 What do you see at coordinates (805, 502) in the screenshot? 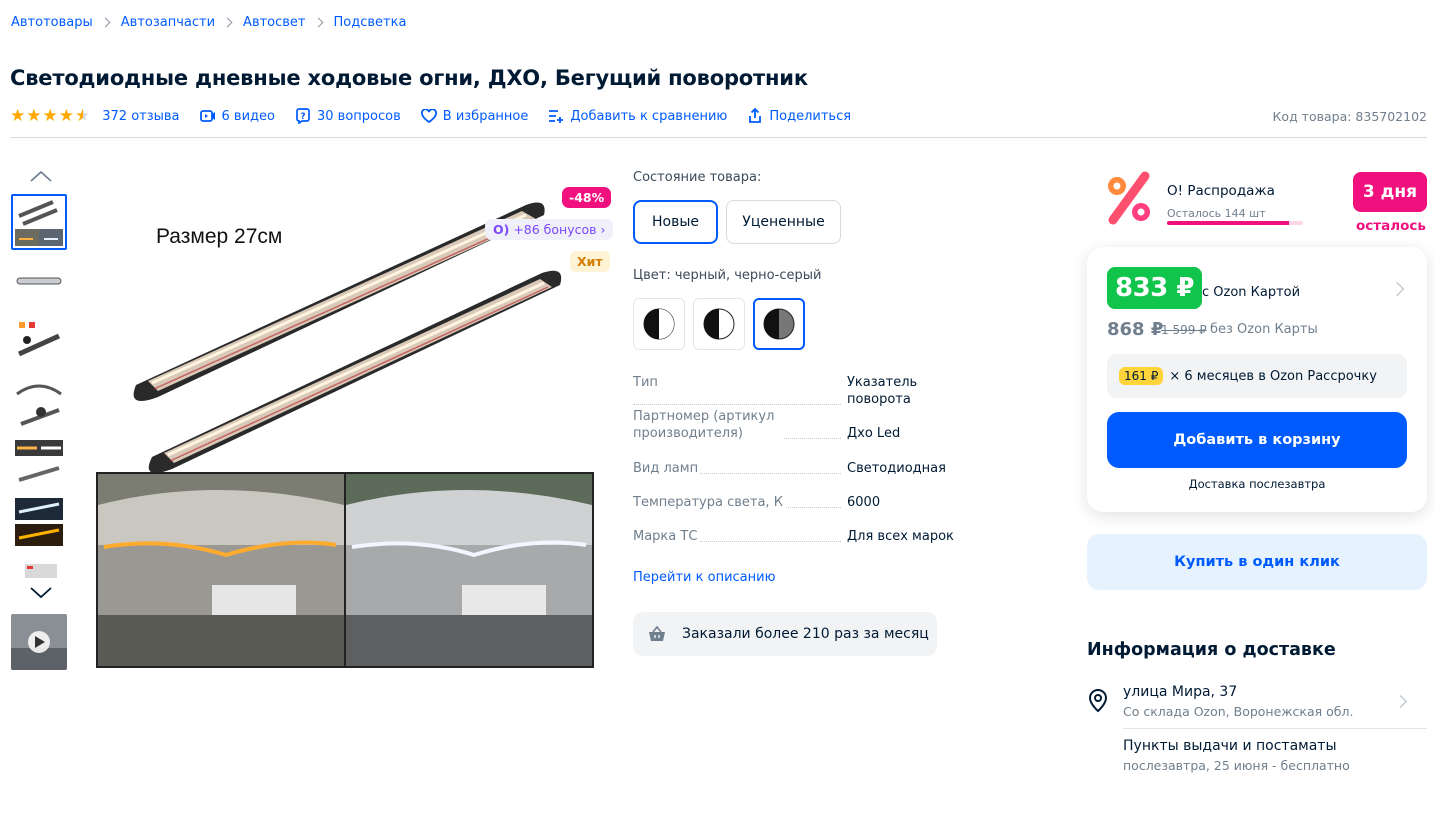
I see `spec-row: Температура света, К 6000` at bounding box center [805, 502].